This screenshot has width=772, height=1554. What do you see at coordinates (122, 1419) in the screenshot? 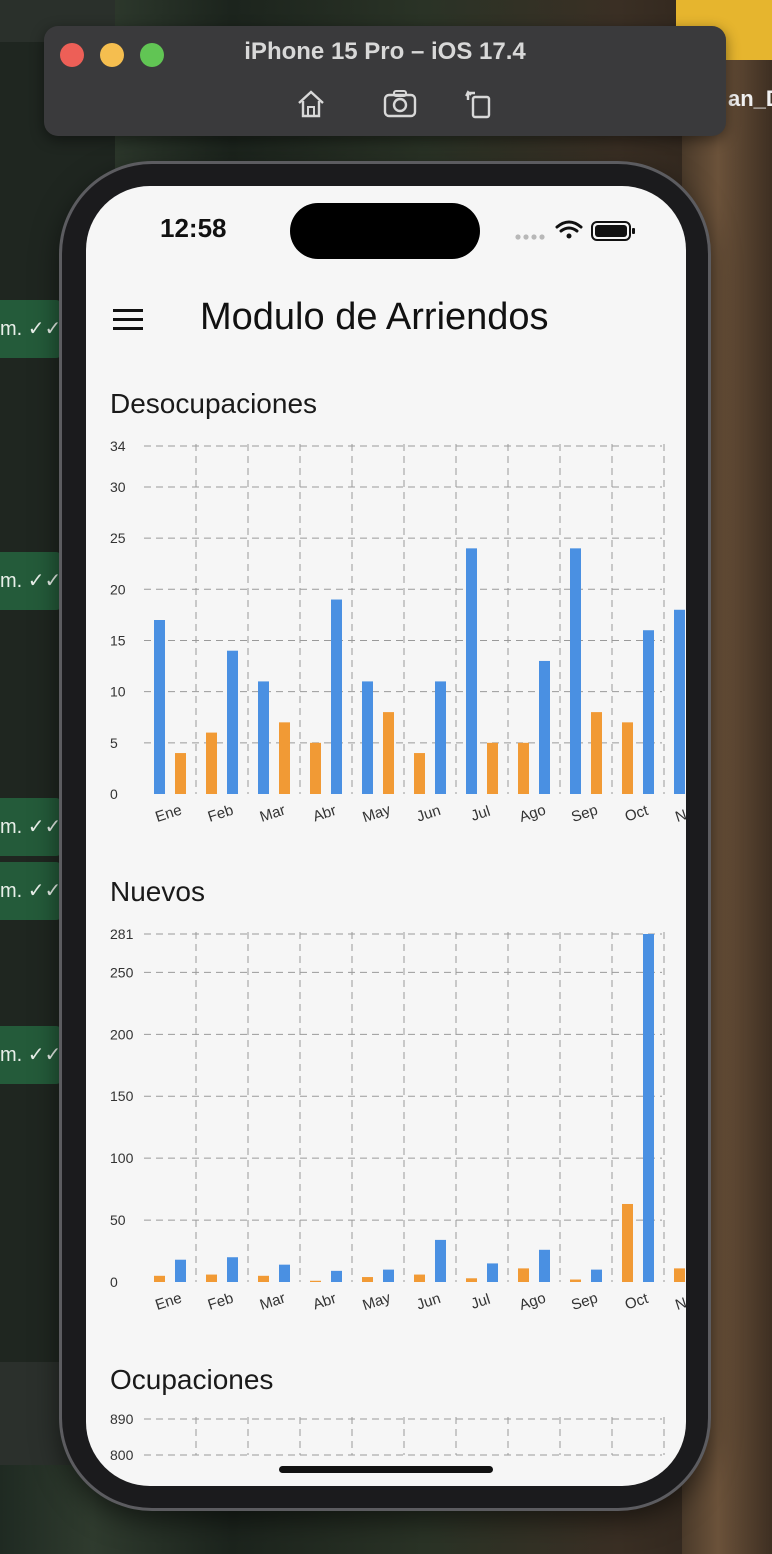
I see `y-tick-label: 890` at bounding box center [122, 1419].